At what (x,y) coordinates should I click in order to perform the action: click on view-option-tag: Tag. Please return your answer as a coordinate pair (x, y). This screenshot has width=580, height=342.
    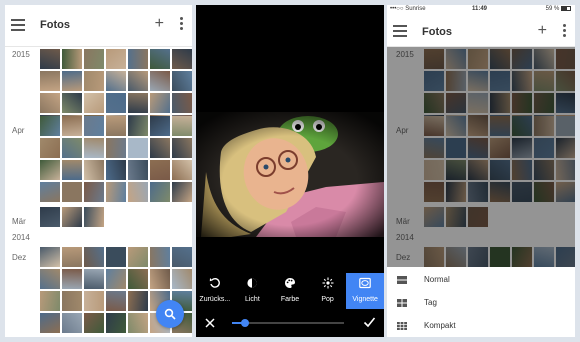
    Looking at the image, I should click on (481, 303).